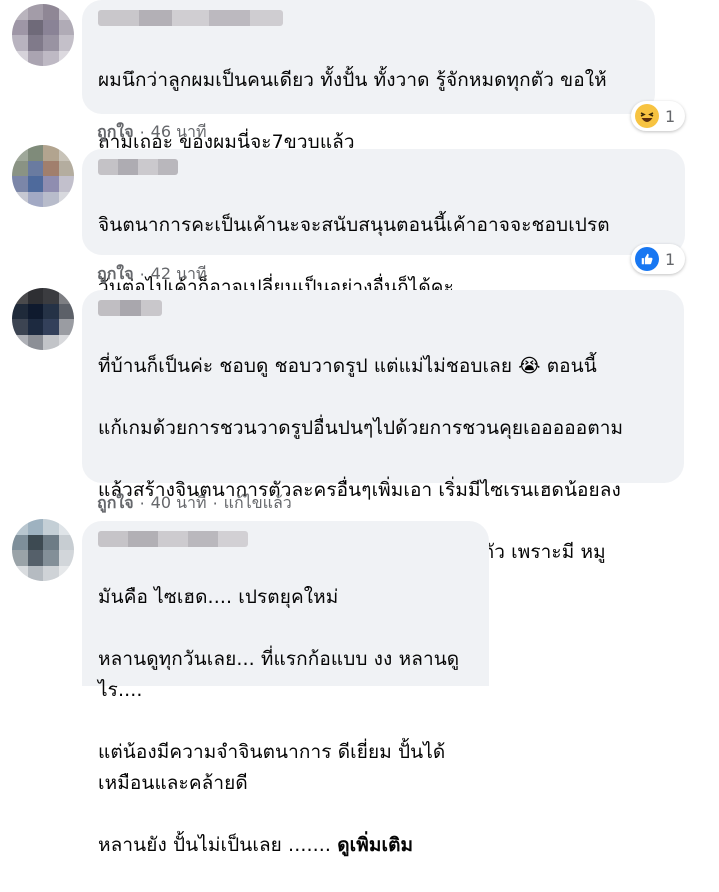 The height and width of the screenshot is (892, 719). What do you see at coordinates (375, 845) in the screenshot?
I see `see-more-link: ดูเพิ่มเติม` at bounding box center [375, 845].